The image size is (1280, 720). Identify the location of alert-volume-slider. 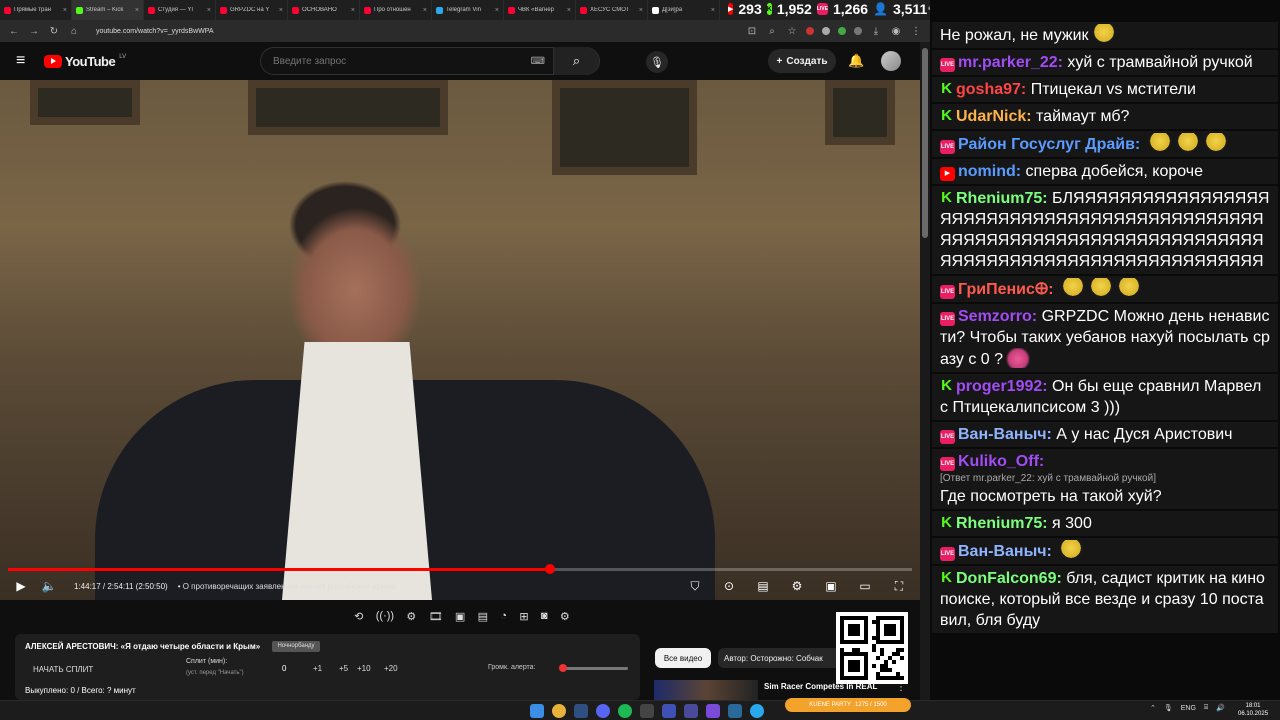
(593, 668).